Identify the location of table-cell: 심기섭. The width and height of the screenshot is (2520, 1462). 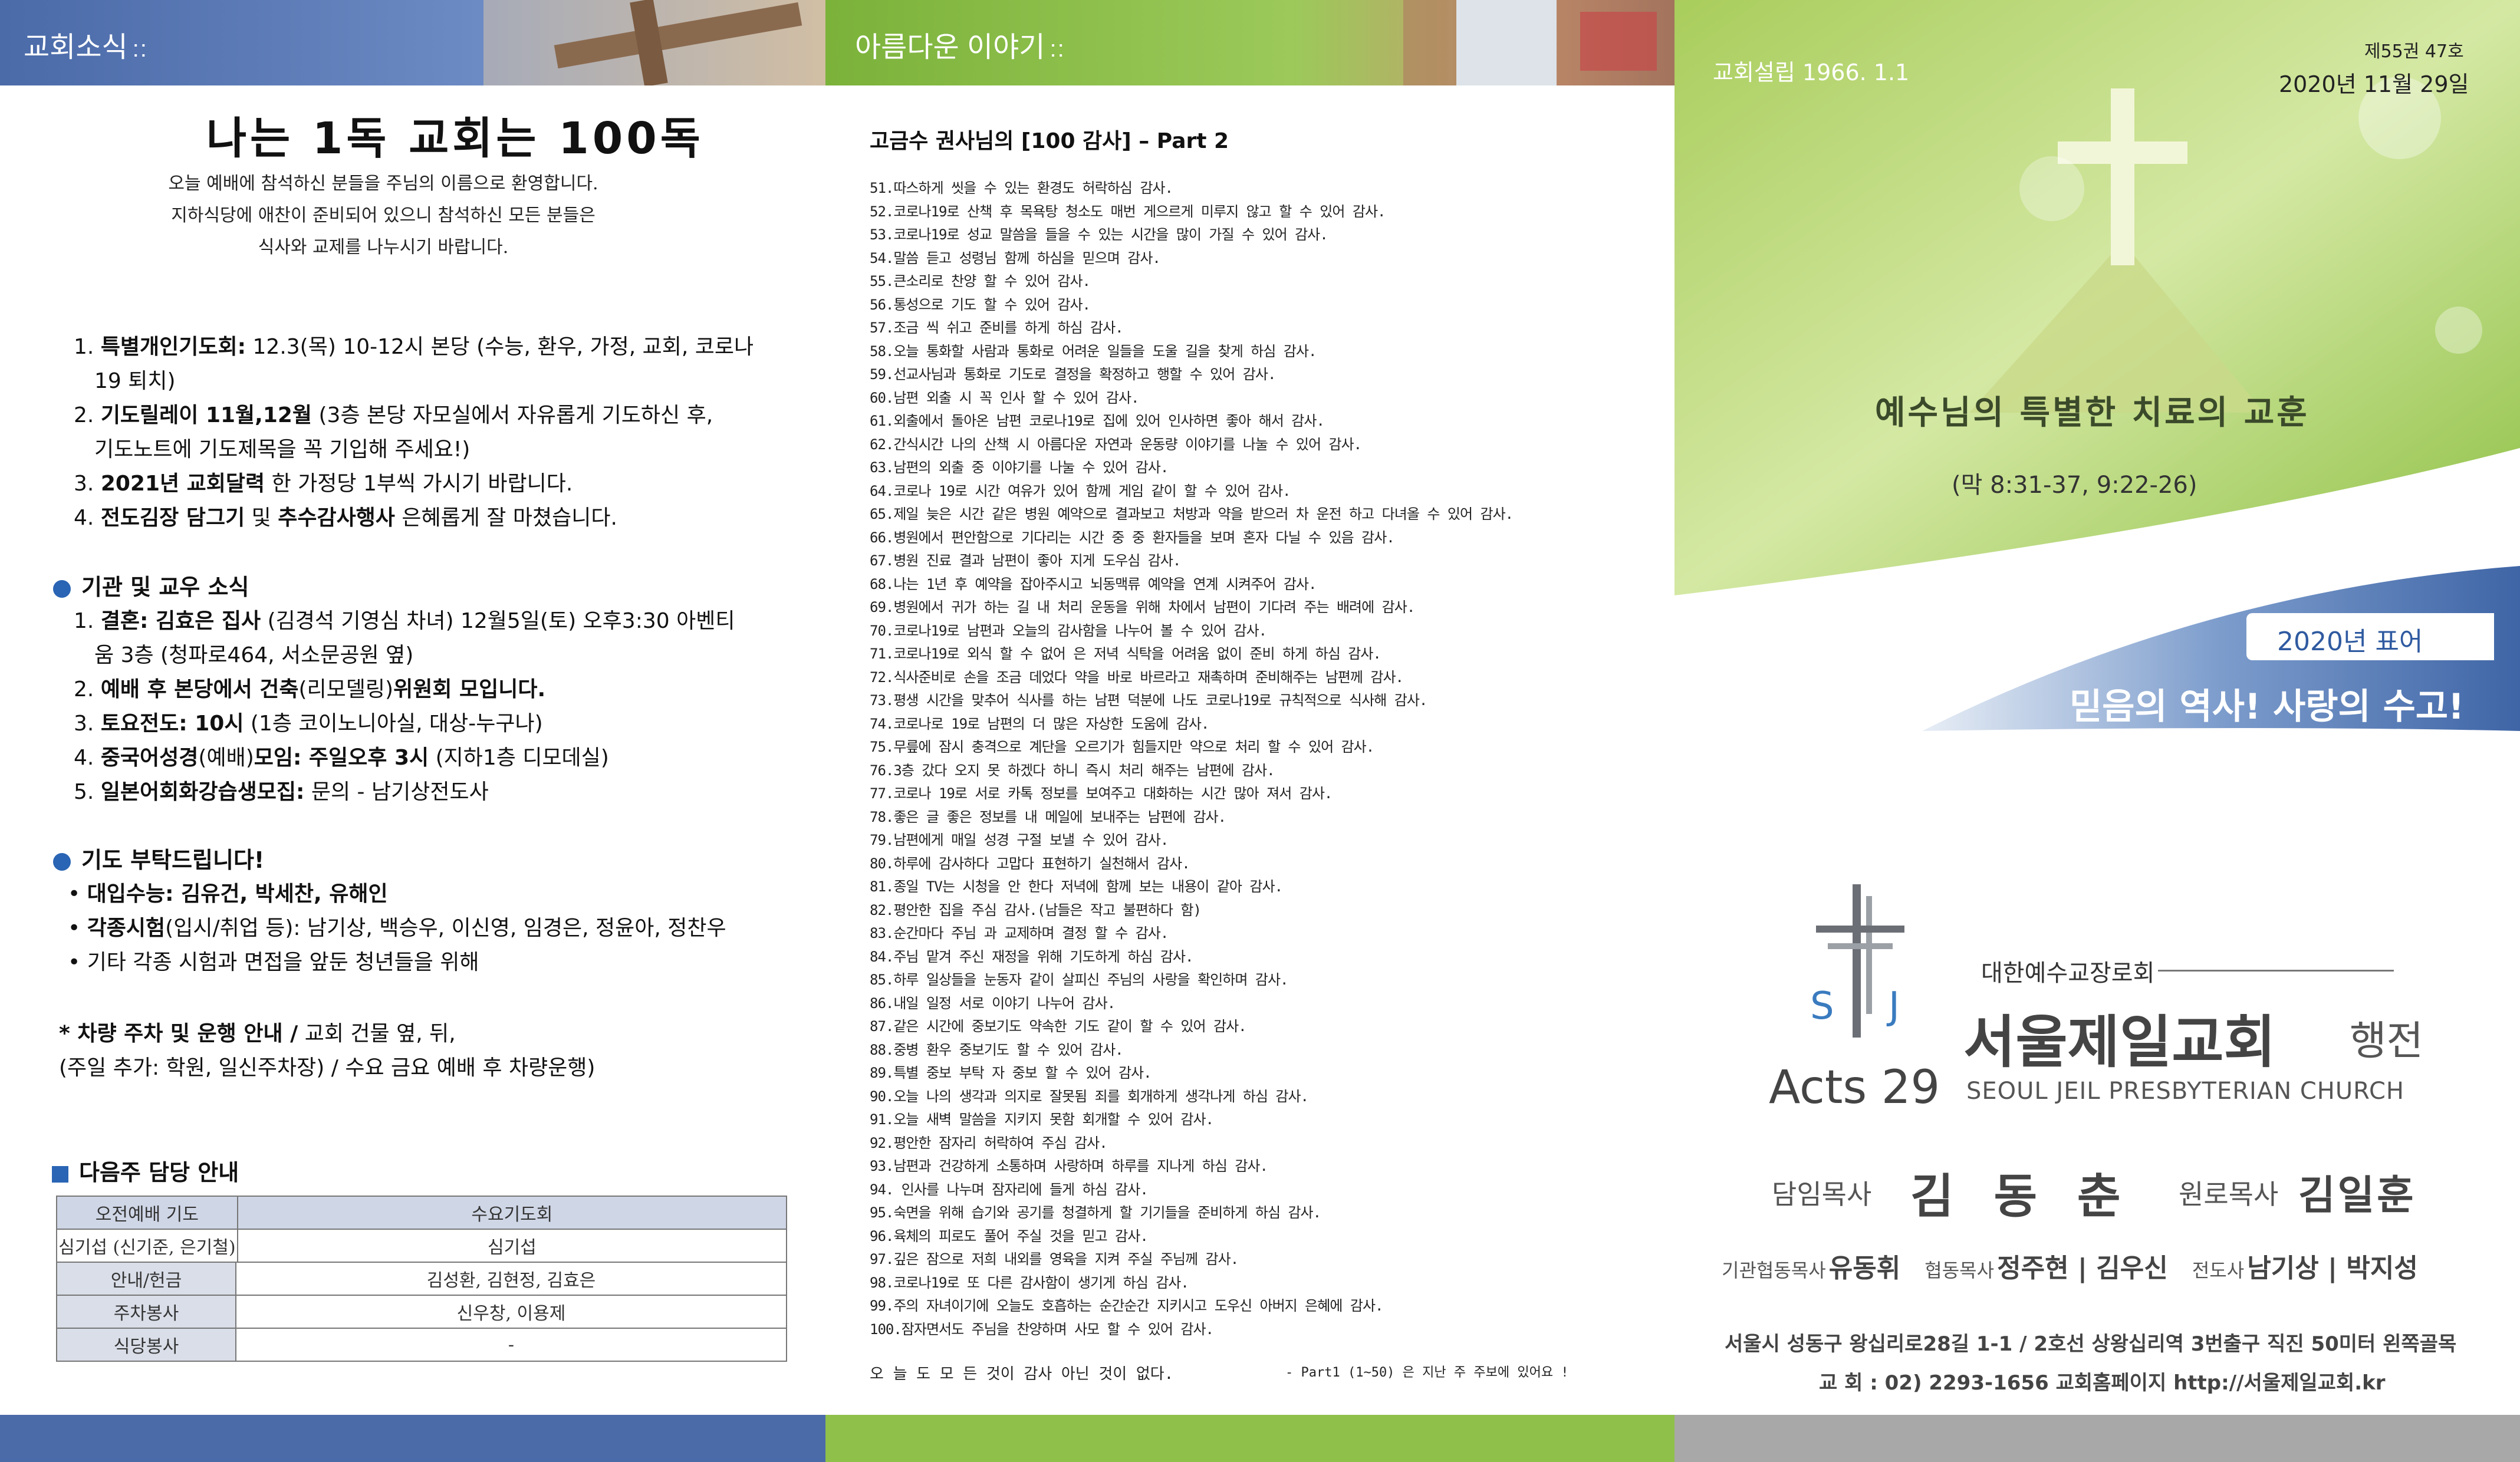
(512, 1246).